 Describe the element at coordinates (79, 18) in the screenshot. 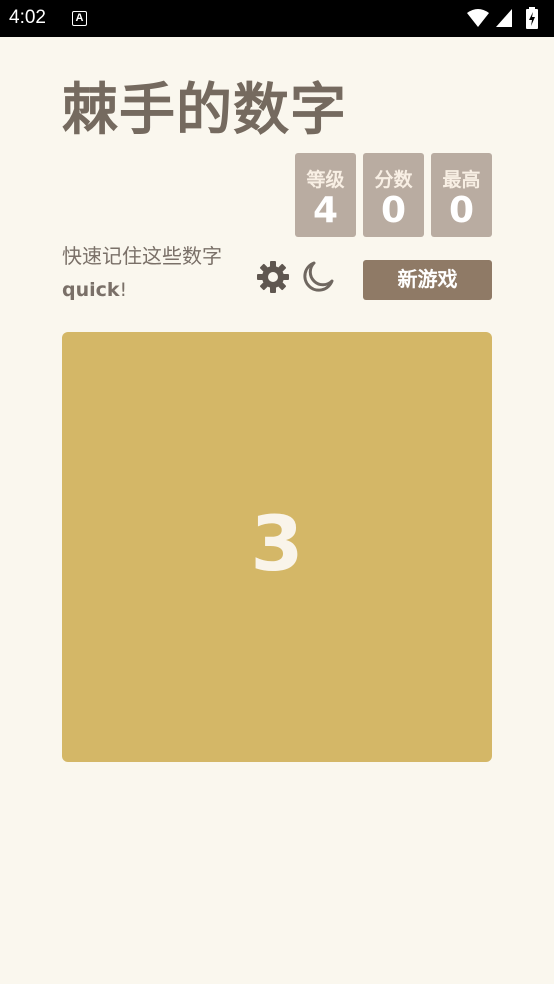

I see `notification-icon: A` at that location.